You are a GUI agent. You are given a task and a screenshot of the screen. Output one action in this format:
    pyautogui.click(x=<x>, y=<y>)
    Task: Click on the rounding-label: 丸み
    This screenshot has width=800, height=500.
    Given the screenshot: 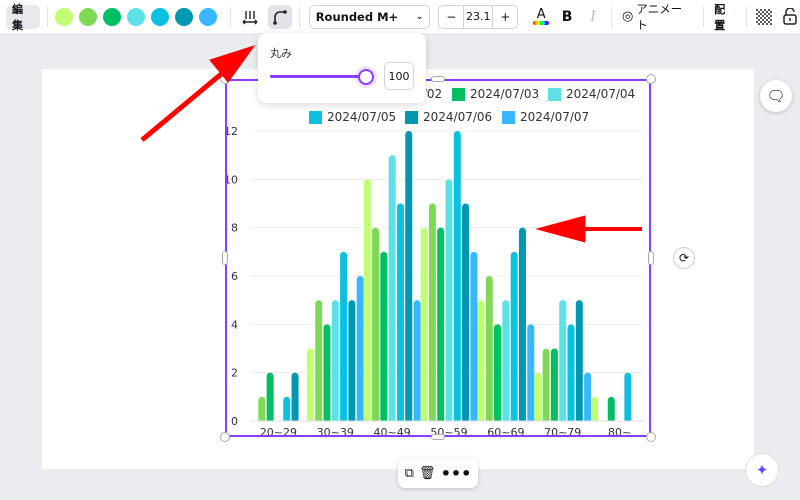 What is the action you would take?
    pyautogui.click(x=281, y=53)
    